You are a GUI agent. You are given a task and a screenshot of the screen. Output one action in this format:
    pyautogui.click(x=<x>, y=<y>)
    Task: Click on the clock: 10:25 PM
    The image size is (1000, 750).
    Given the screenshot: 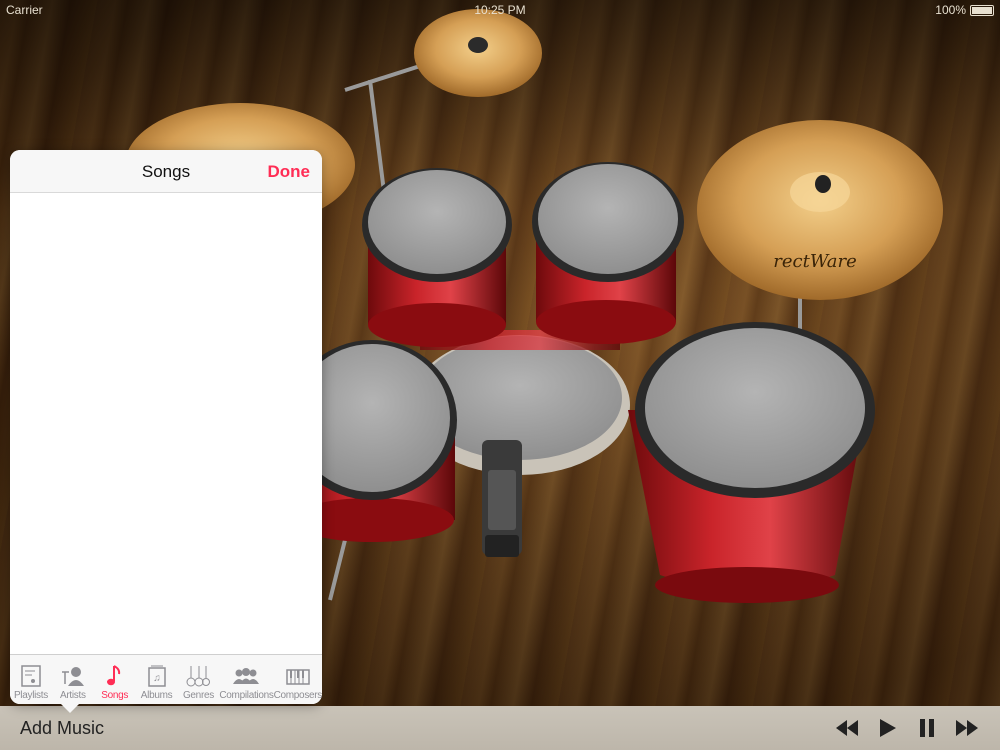 What is the action you would take?
    pyautogui.click(x=500, y=10)
    